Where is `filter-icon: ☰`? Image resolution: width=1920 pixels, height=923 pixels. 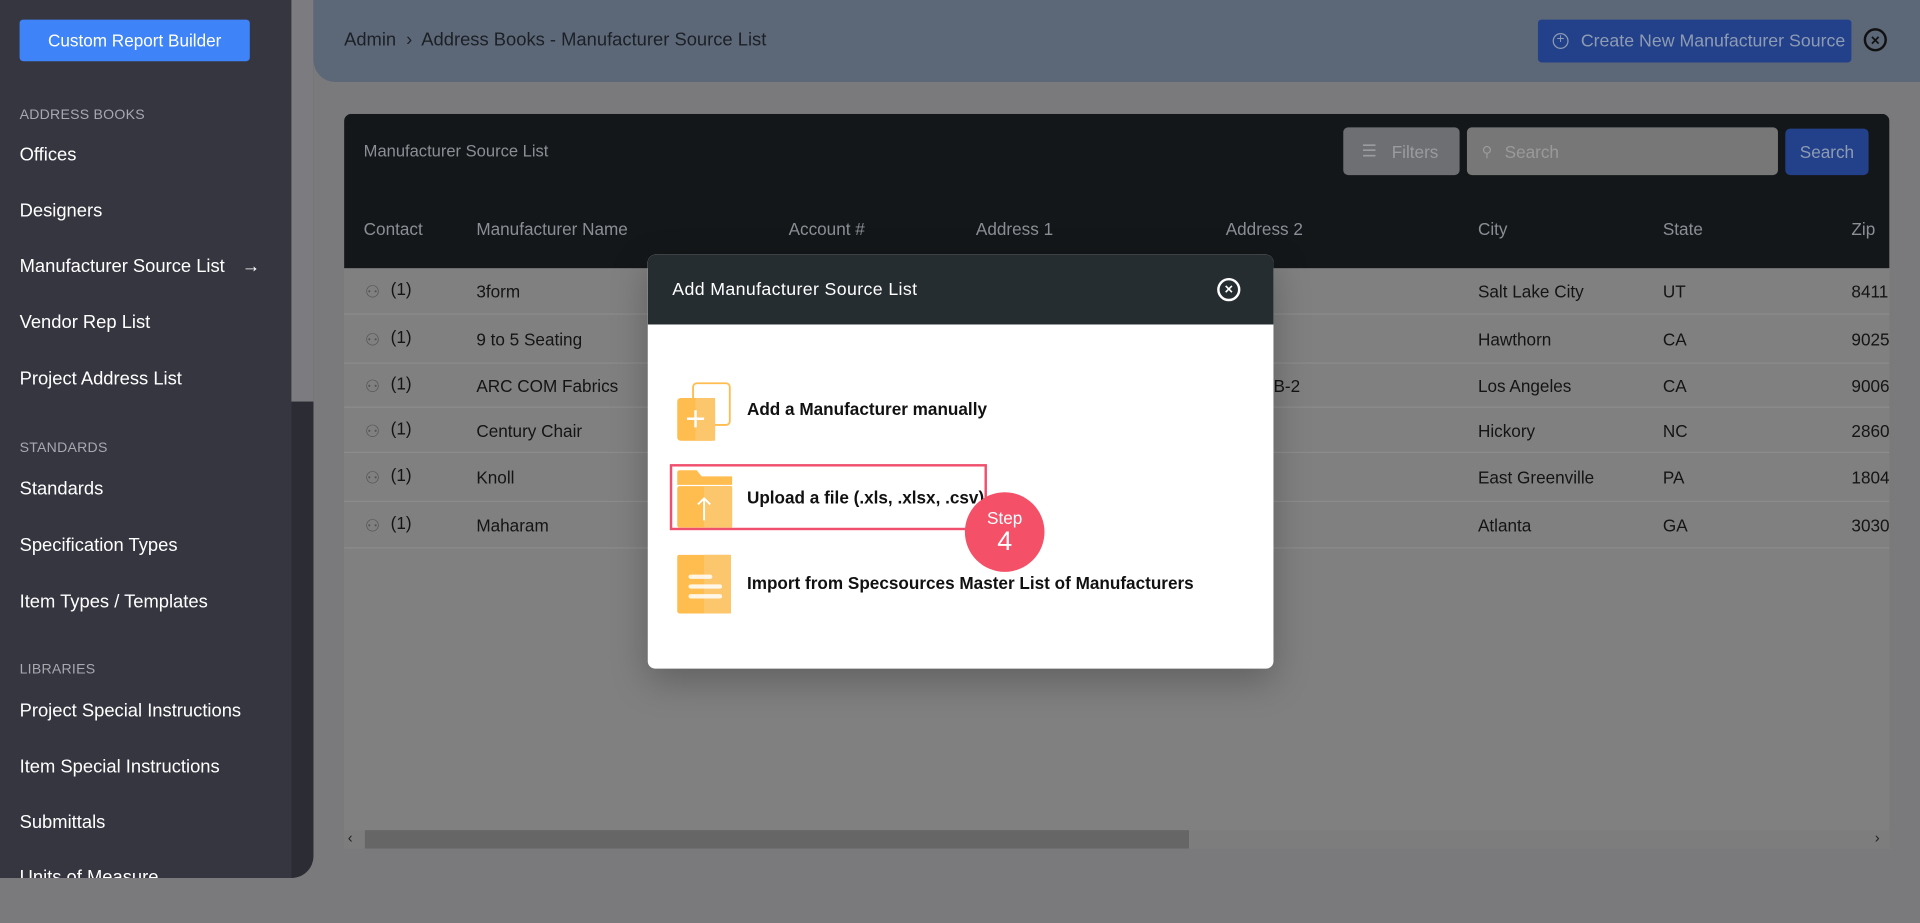
filter-icon: ☰ is located at coordinates (1369, 150).